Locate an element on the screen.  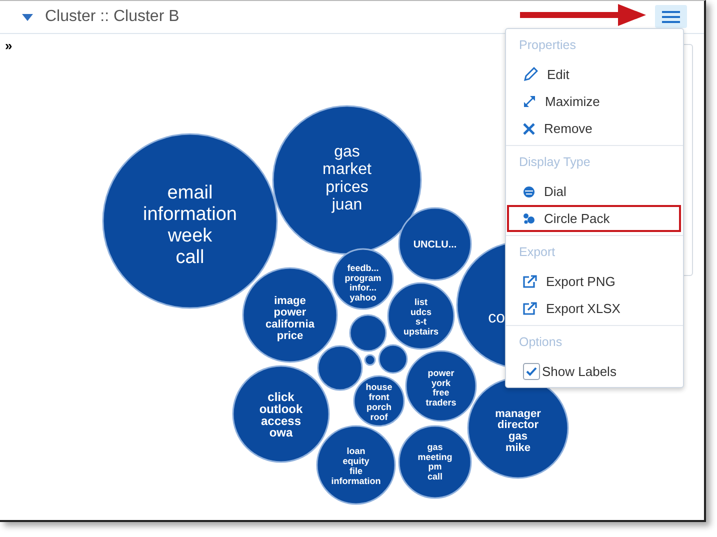
menu-section-title: Properties is located at coordinates (547, 45).